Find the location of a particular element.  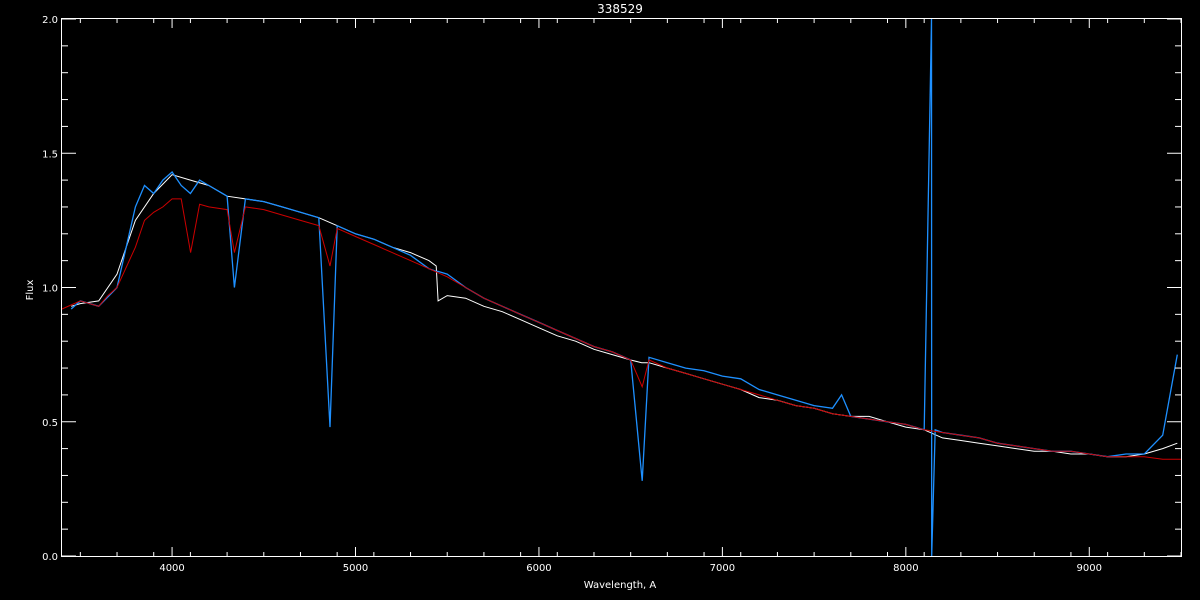

chart-title: 338529 is located at coordinates (620, 9).